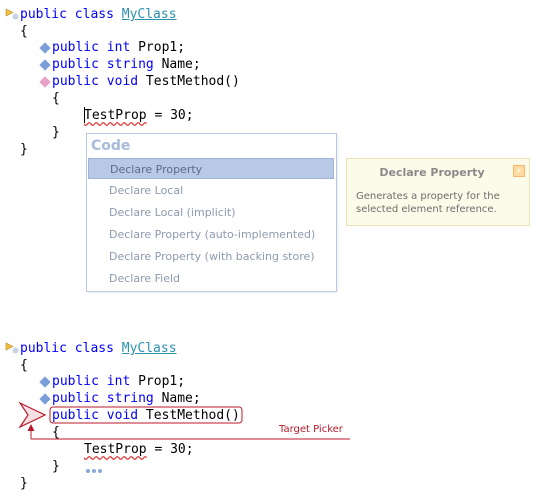 The image size is (538, 499). What do you see at coordinates (311, 429) in the screenshot?
I see `target-picker-label: Target Picker` at bounding box center [311, 429].